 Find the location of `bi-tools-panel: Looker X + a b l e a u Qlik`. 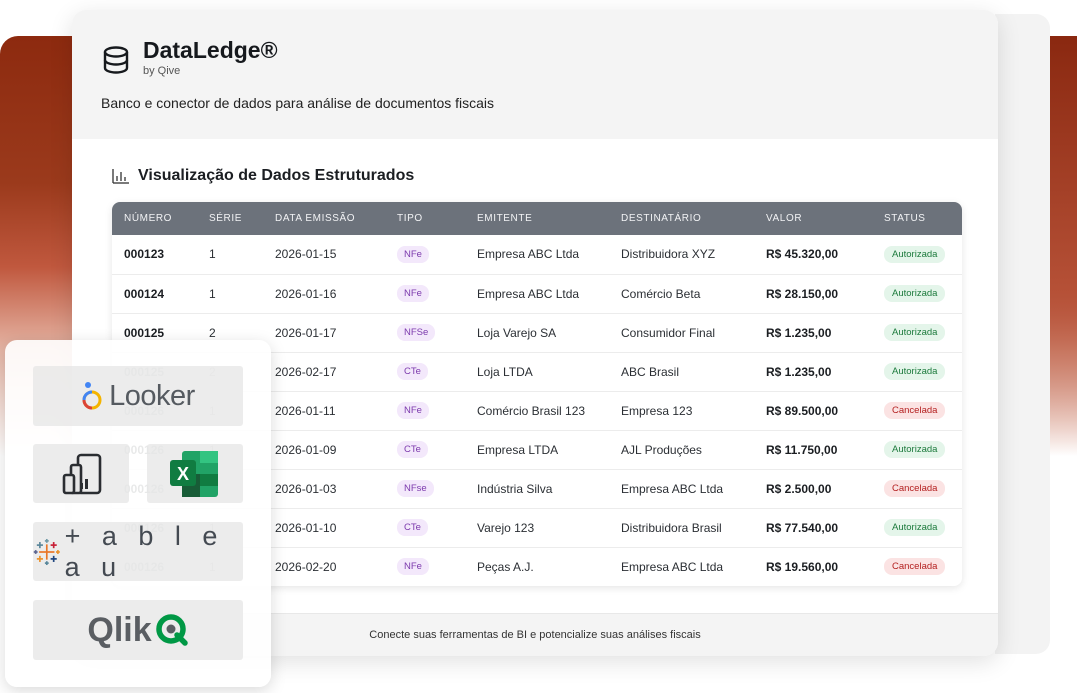

bi-tools-panel: Looker X + a b l e a u Qlik is located at coordinates (138, 513).